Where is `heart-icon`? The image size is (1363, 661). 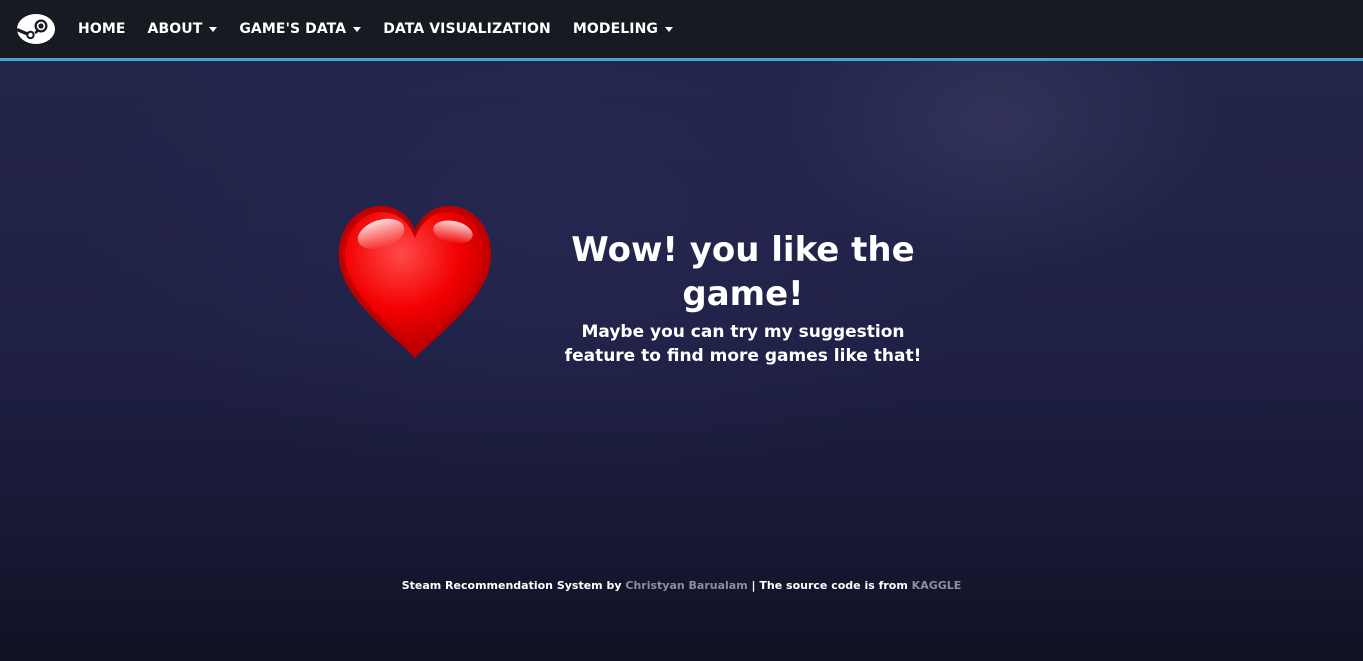 heart-icon is located at coordinates (415, 282).